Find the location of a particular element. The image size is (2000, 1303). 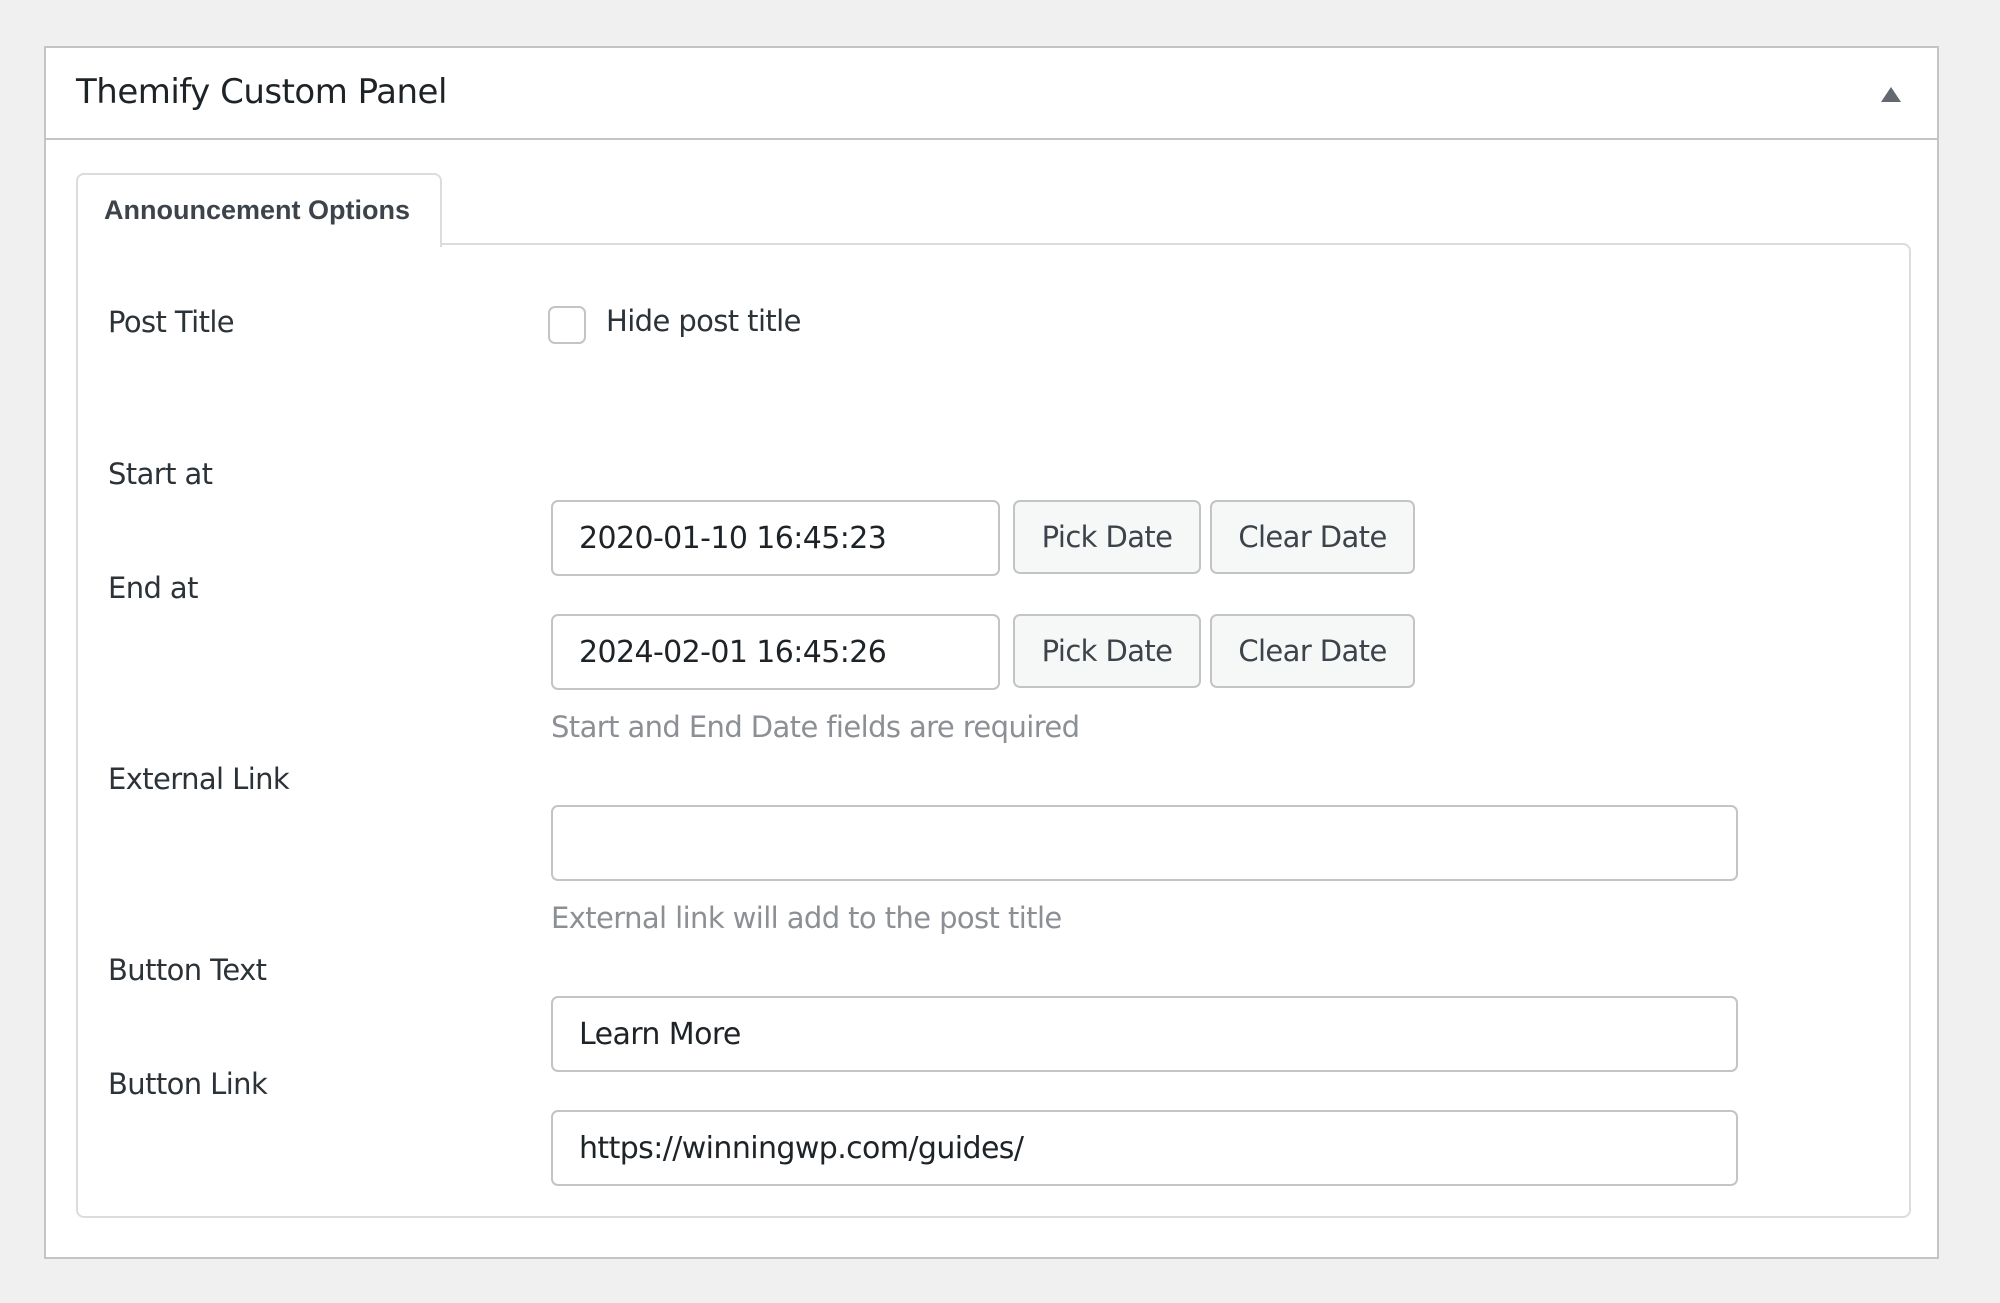

tab-label: Announcement Options is located at coordinates (257, 210).